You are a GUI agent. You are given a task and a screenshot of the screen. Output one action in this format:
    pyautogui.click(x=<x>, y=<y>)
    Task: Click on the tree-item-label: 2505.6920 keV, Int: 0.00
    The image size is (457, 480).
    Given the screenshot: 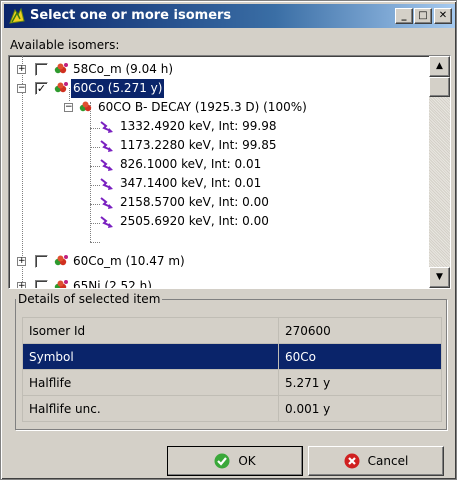 What is the action you would take?
    pyautogui.click(x=194, y=221)
    